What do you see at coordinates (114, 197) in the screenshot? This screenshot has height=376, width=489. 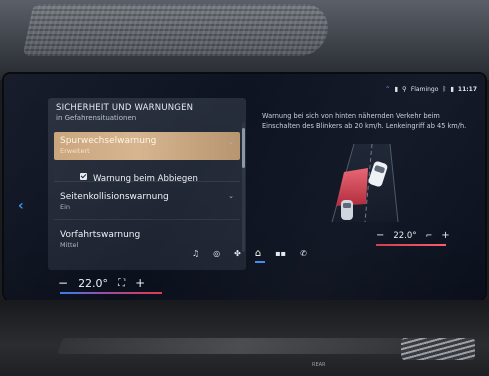 I see `menu-item-label: Seitenkollisionswarnung` at bounding box center [114, 197].